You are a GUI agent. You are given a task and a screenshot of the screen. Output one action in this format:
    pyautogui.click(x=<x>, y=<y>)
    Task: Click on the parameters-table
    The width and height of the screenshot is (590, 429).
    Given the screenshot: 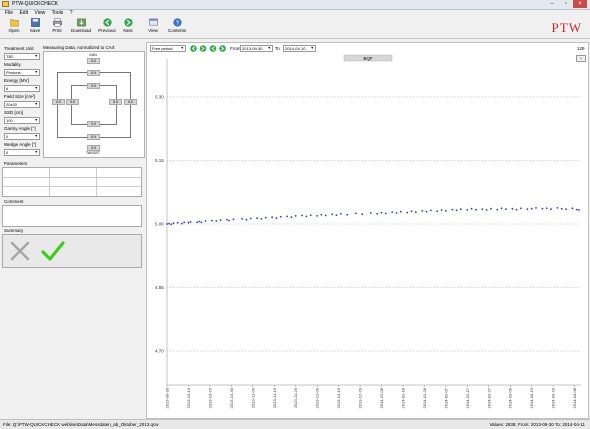 What is the action you would take?
    pyautogui.click(x=72, y=182)
    